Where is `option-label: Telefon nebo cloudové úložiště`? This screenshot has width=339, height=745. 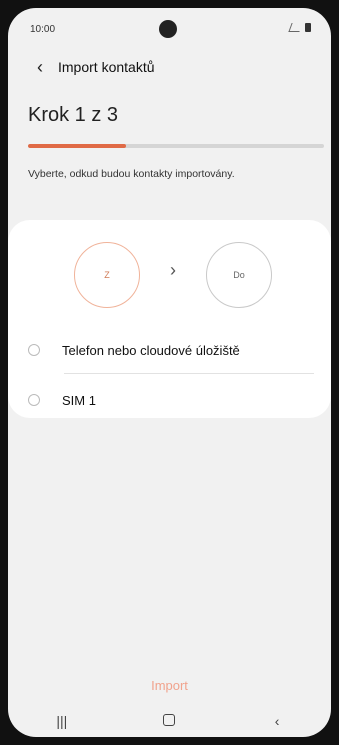
option-label: Telefon nebo cloudové úložiště is located at coordinates (151, 350).